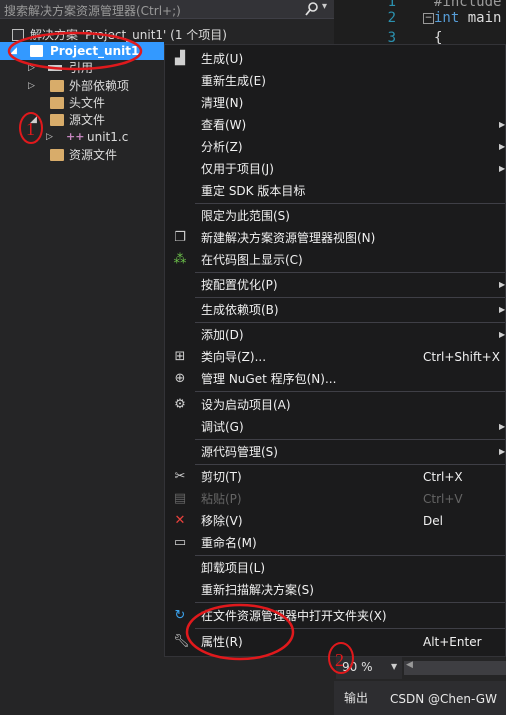  Describe the element at coordinates (335, 81) in the screenshot. I see `menu-item-rebuild: 重新生成(E)` at that location.